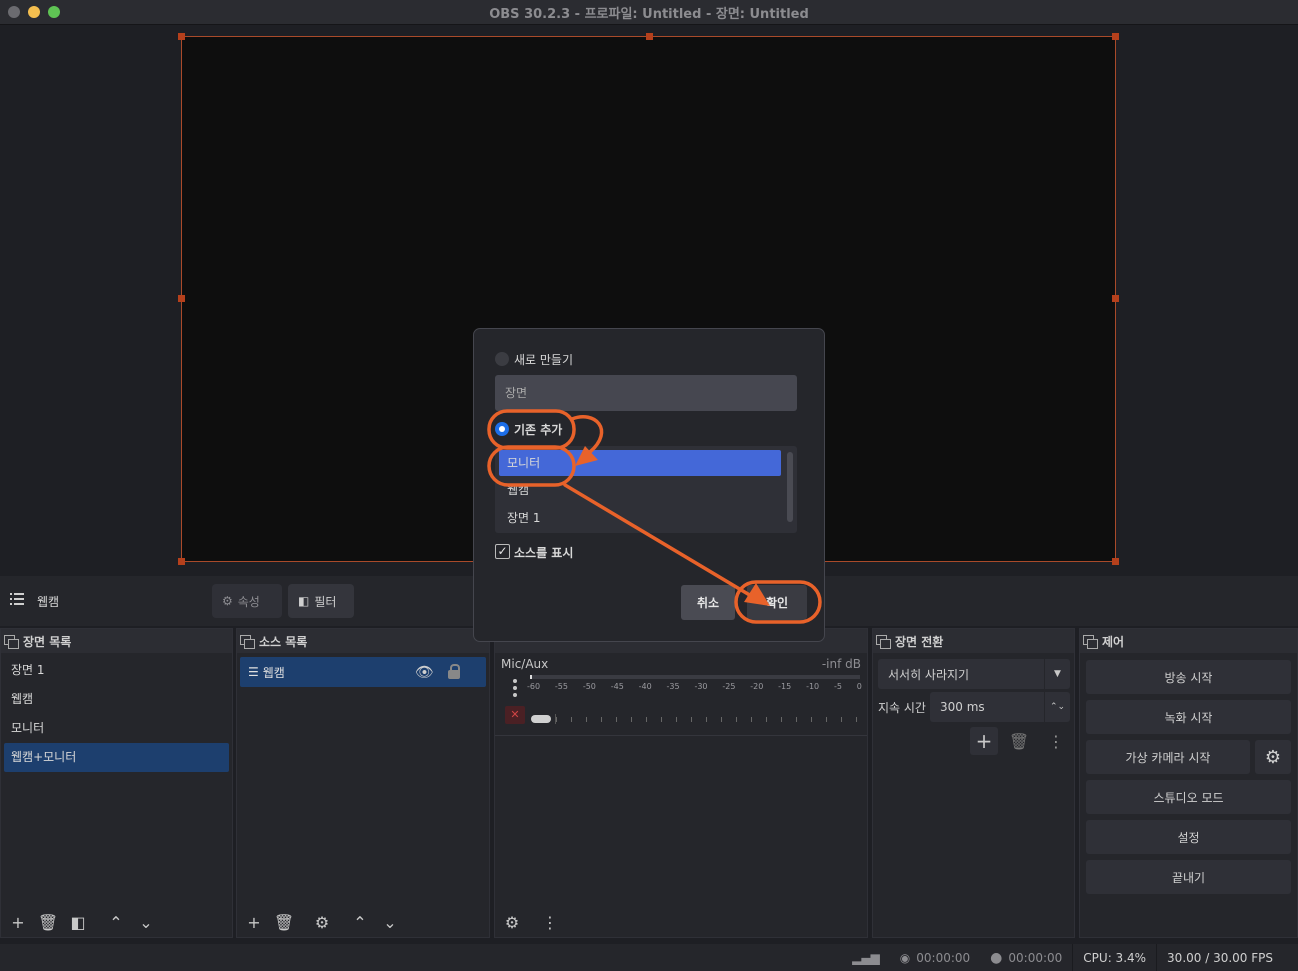 The width and height of the screenshot is (1298, 971). What do you see at coordinates (962, 707) in the screenshot?
I see `duration-value: 300 ms` at bounding box center [962, 707].